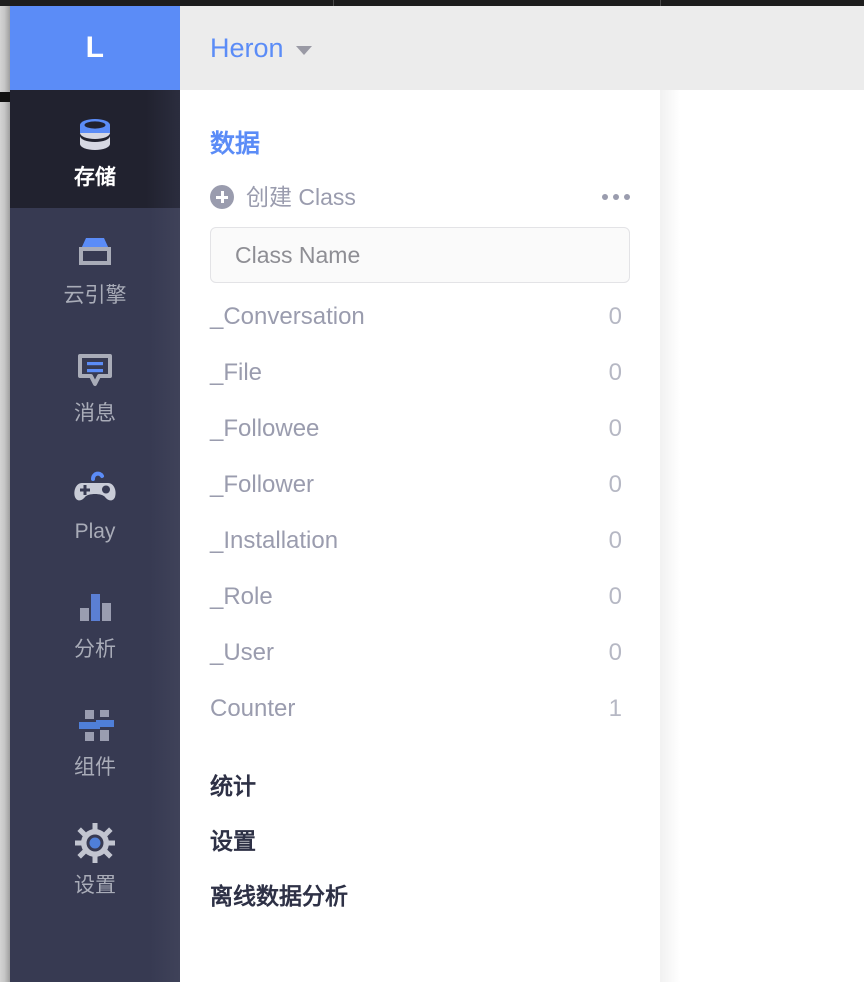 The height and width of the screenshot is (982, 864). What do you see at coordinates (242, 652) in the screenshot?
I see `class-name: _User` at bounding box center [242, 652].